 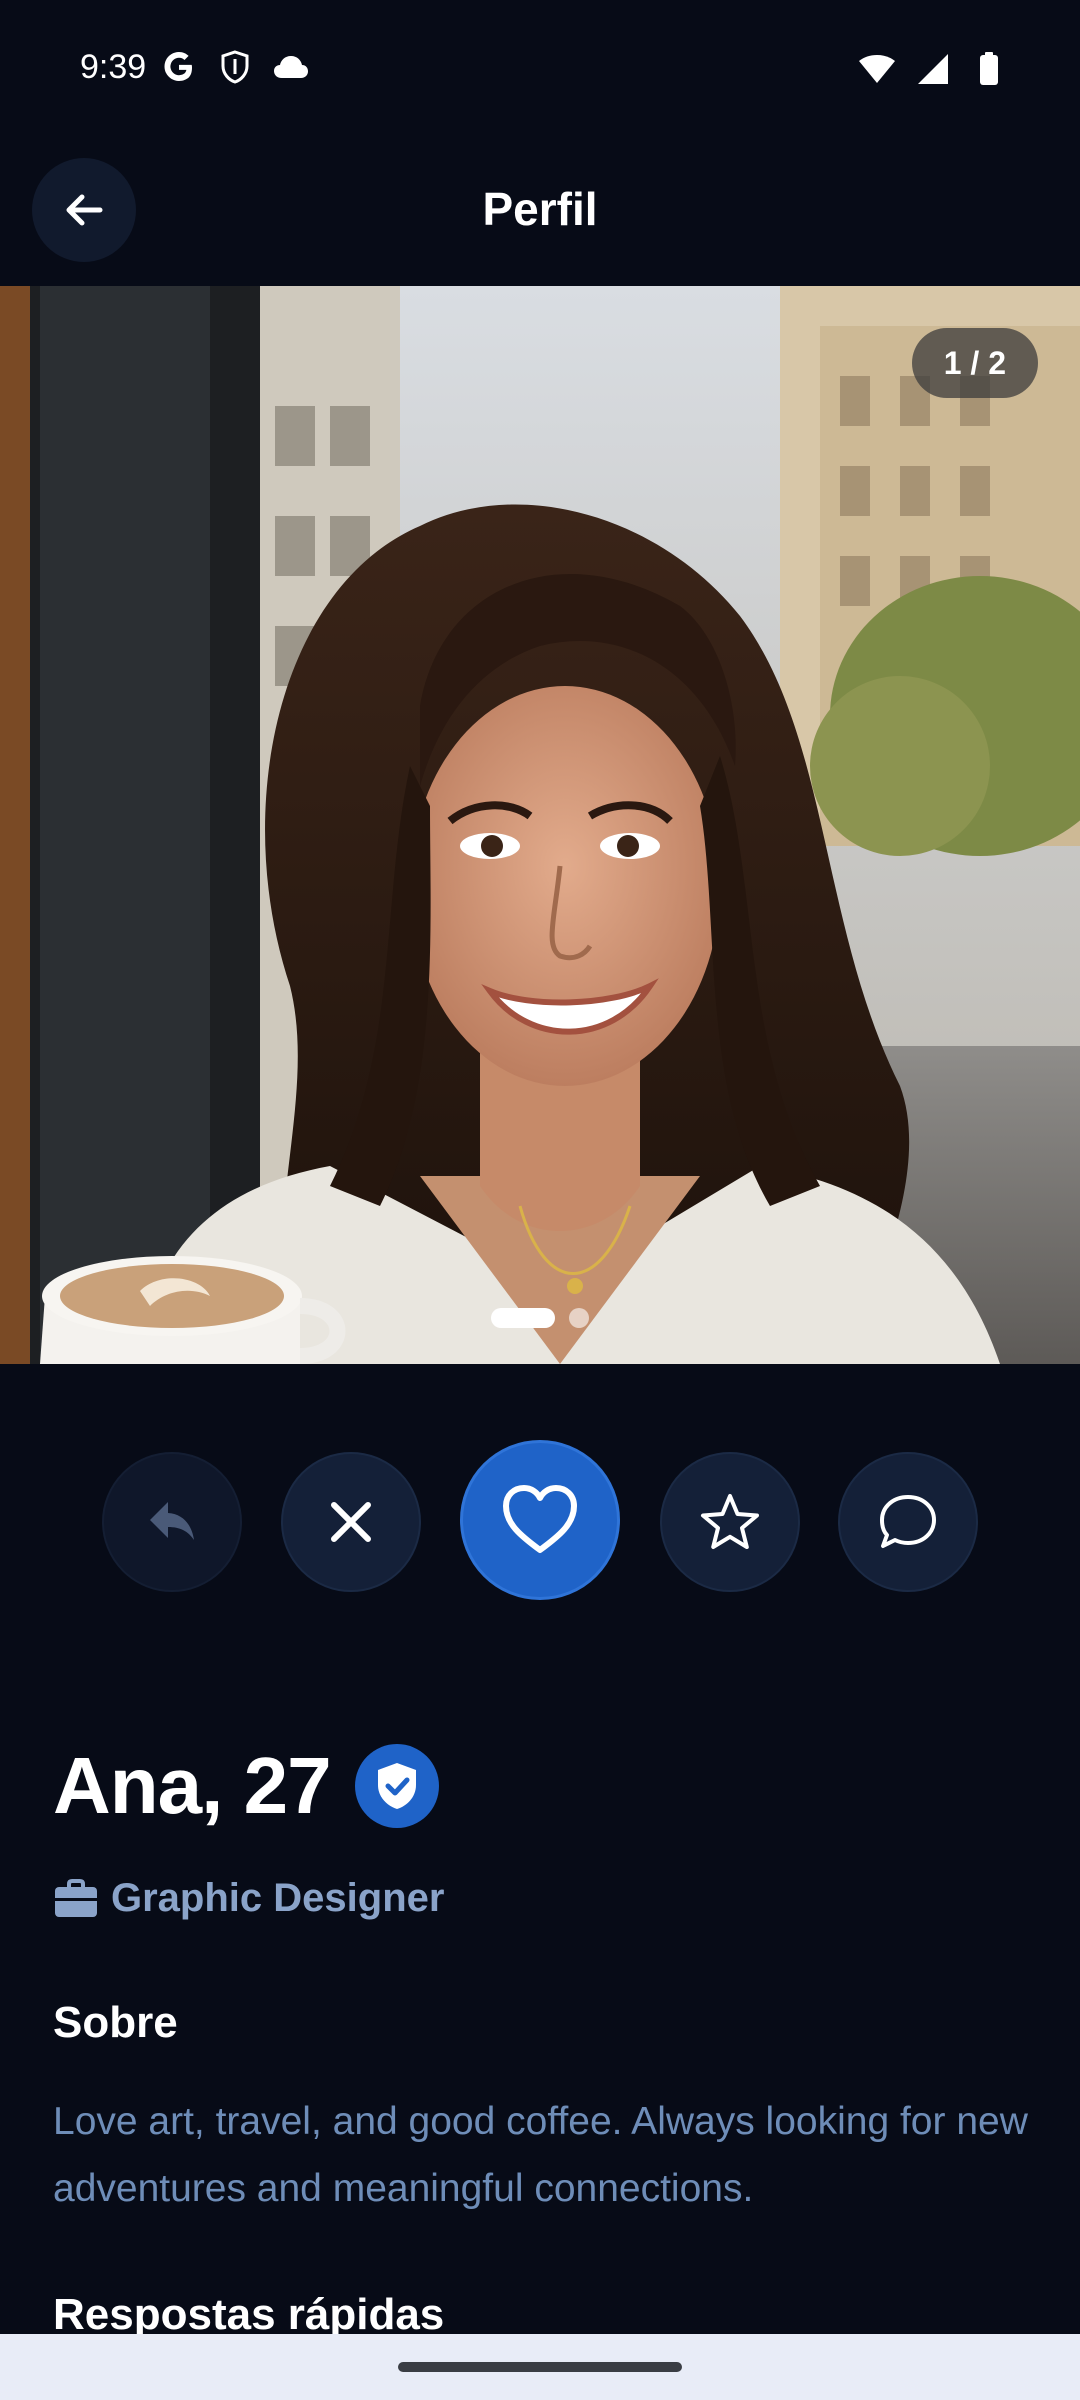 What do you see at coordinates (115, 2022) in the screenshot?
I see `about-section-title: Sobre` at bounding box center [115, 2022].